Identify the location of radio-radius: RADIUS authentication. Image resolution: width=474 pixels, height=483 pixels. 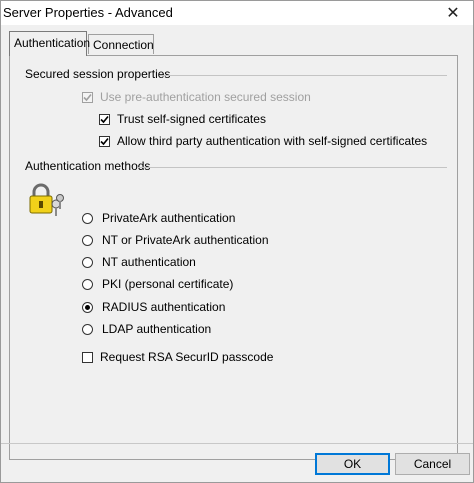
(153, 307).